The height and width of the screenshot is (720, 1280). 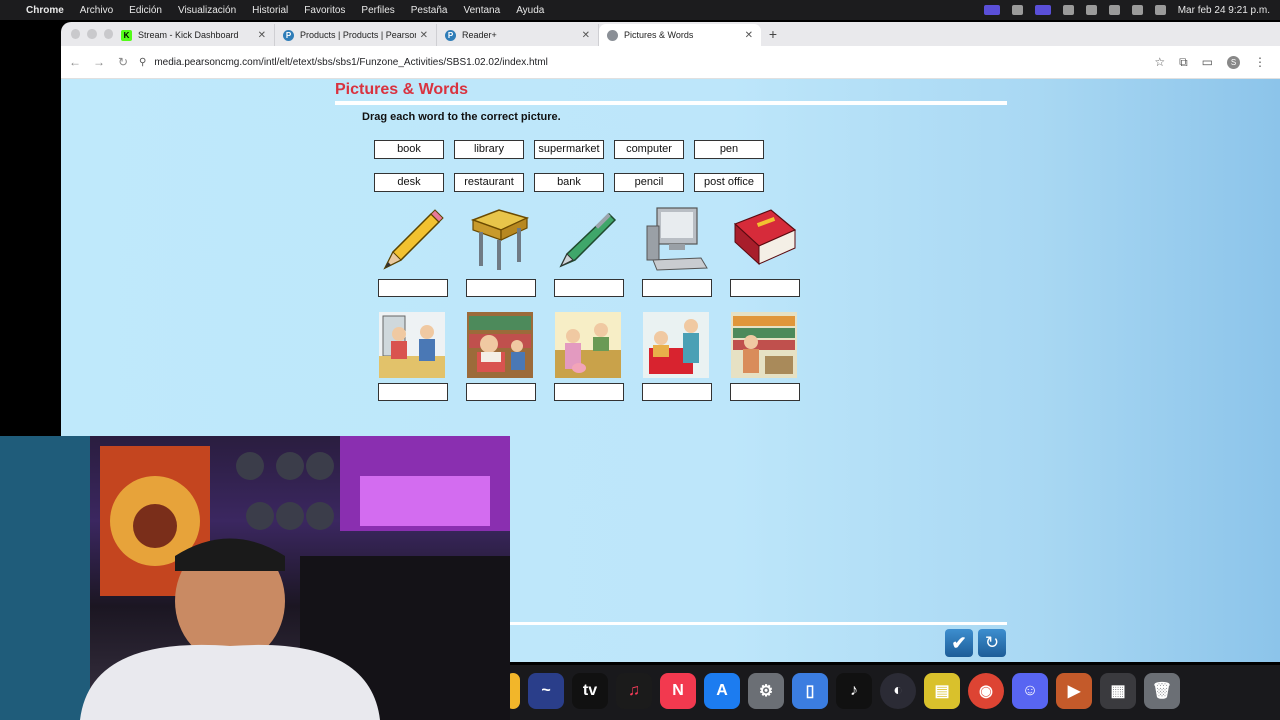 I want to click on new-tab-button: +, so click(x=773, y=35).